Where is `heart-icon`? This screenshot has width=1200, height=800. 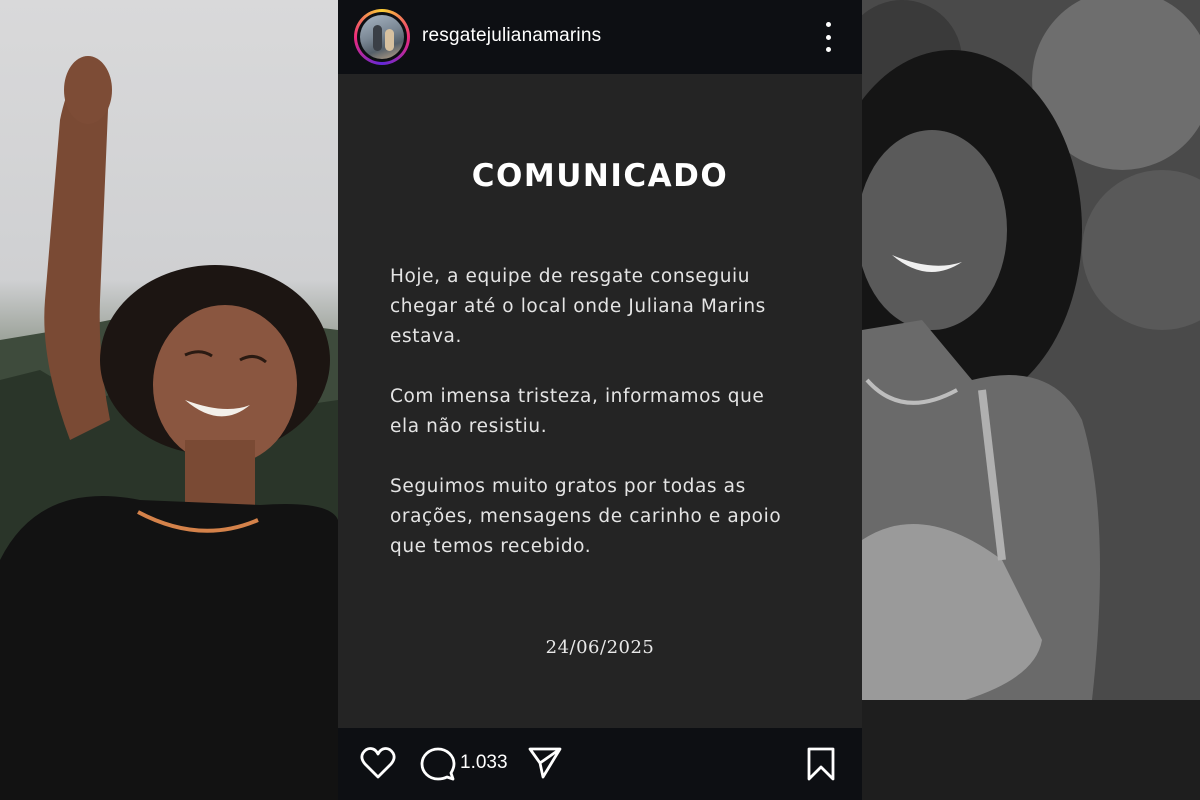 heart-icon is located at coordinates (378, 765).